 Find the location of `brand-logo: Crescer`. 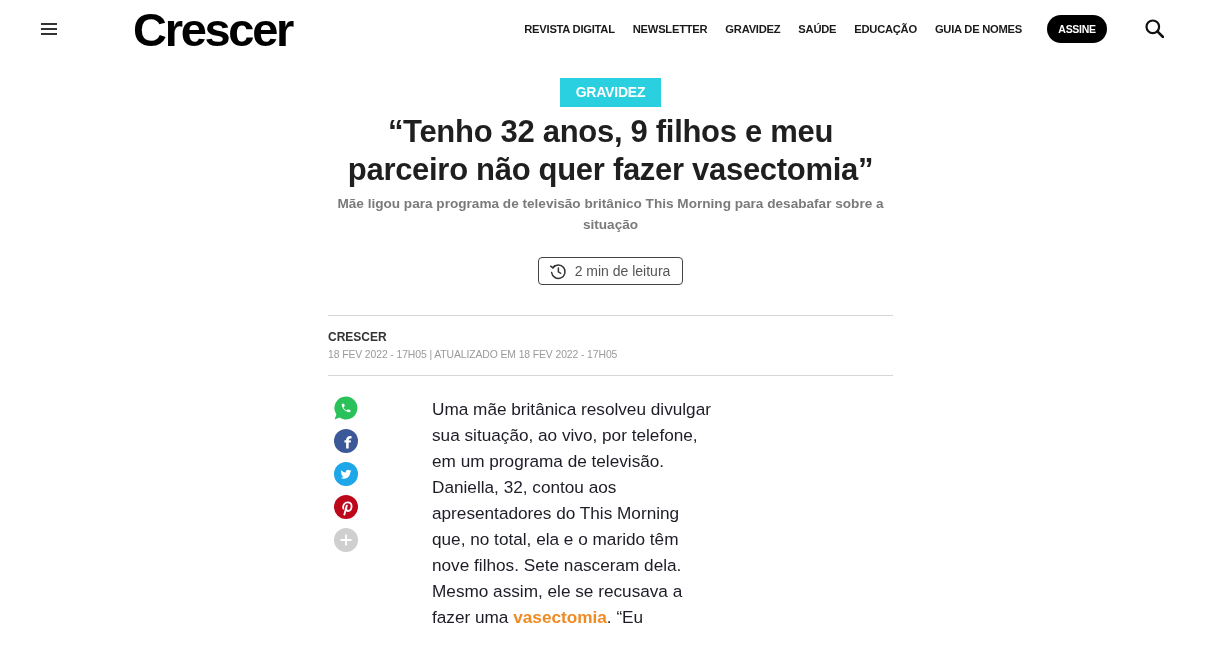

brand-logo: Crescer is located at coordinates (212, 29).